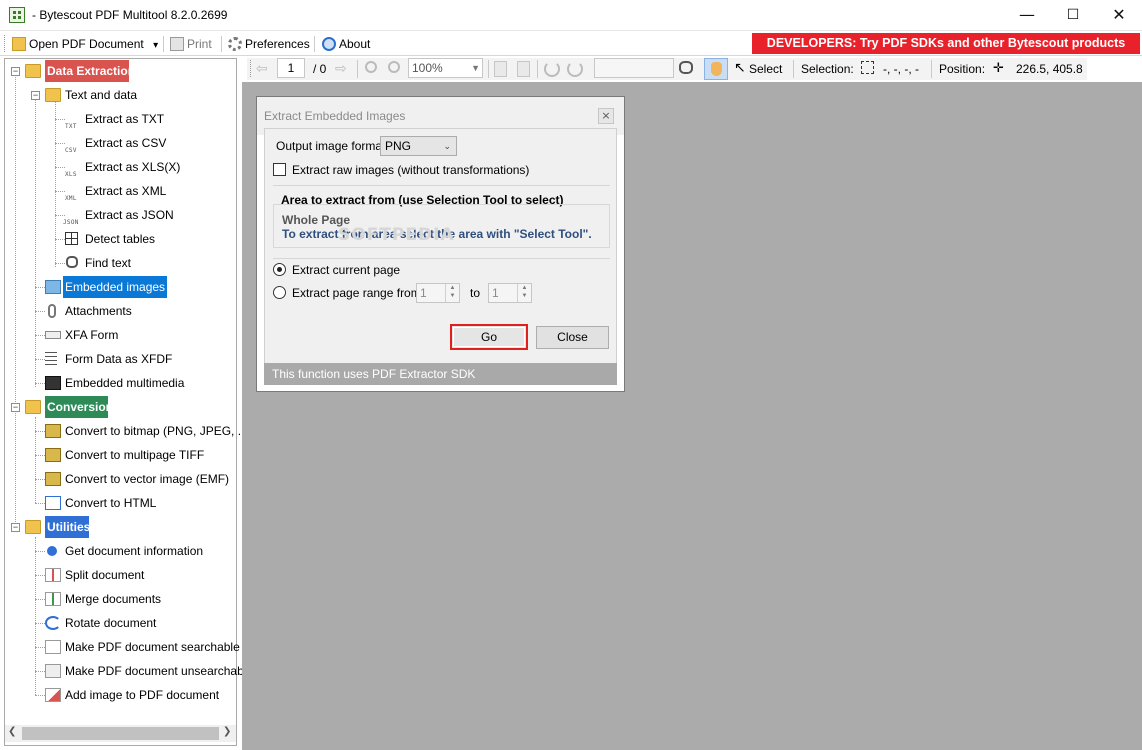  What do you see at coordinates (52, 311) in the screenshot?
I see `paperclip-icon` at bounding box center [52, 311].